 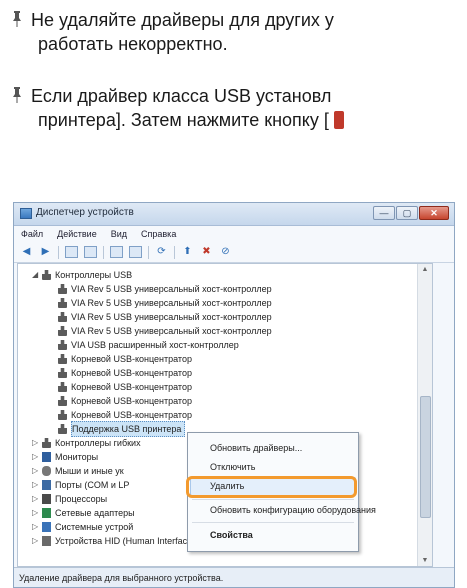 I want to click on update-driver-icon: ⬆, so click(x=187, y=252).